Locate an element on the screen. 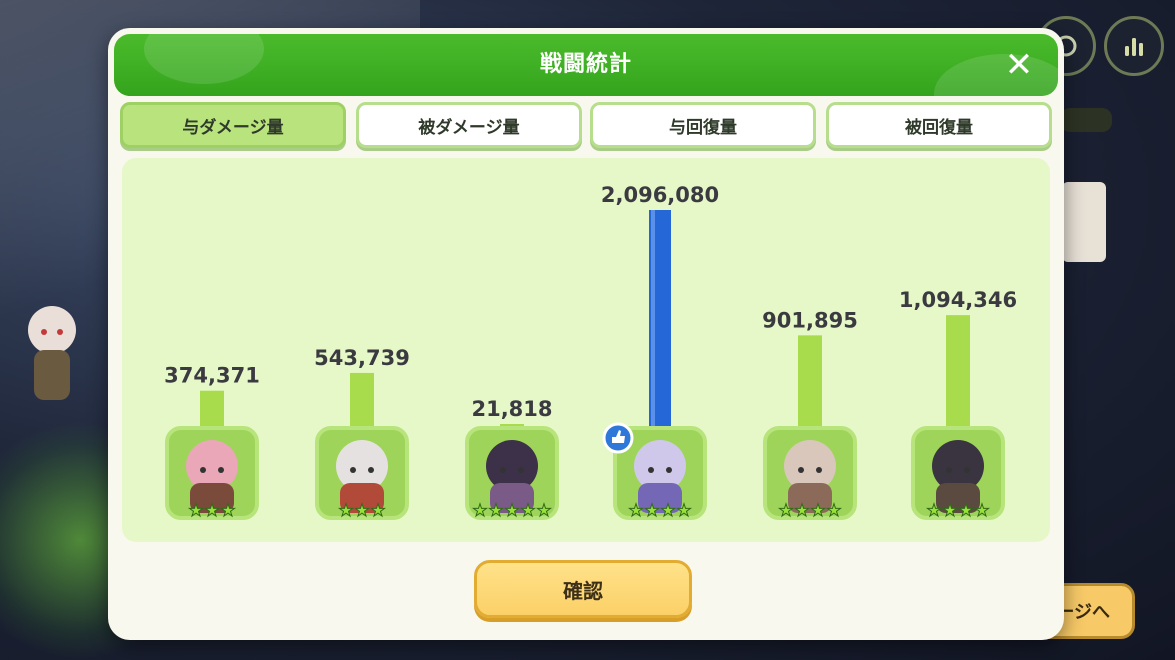 The height and width of the screenshot is (660, 1175). modal-header: 戦闘統計 ✕ is located at coordinates (586, 65).